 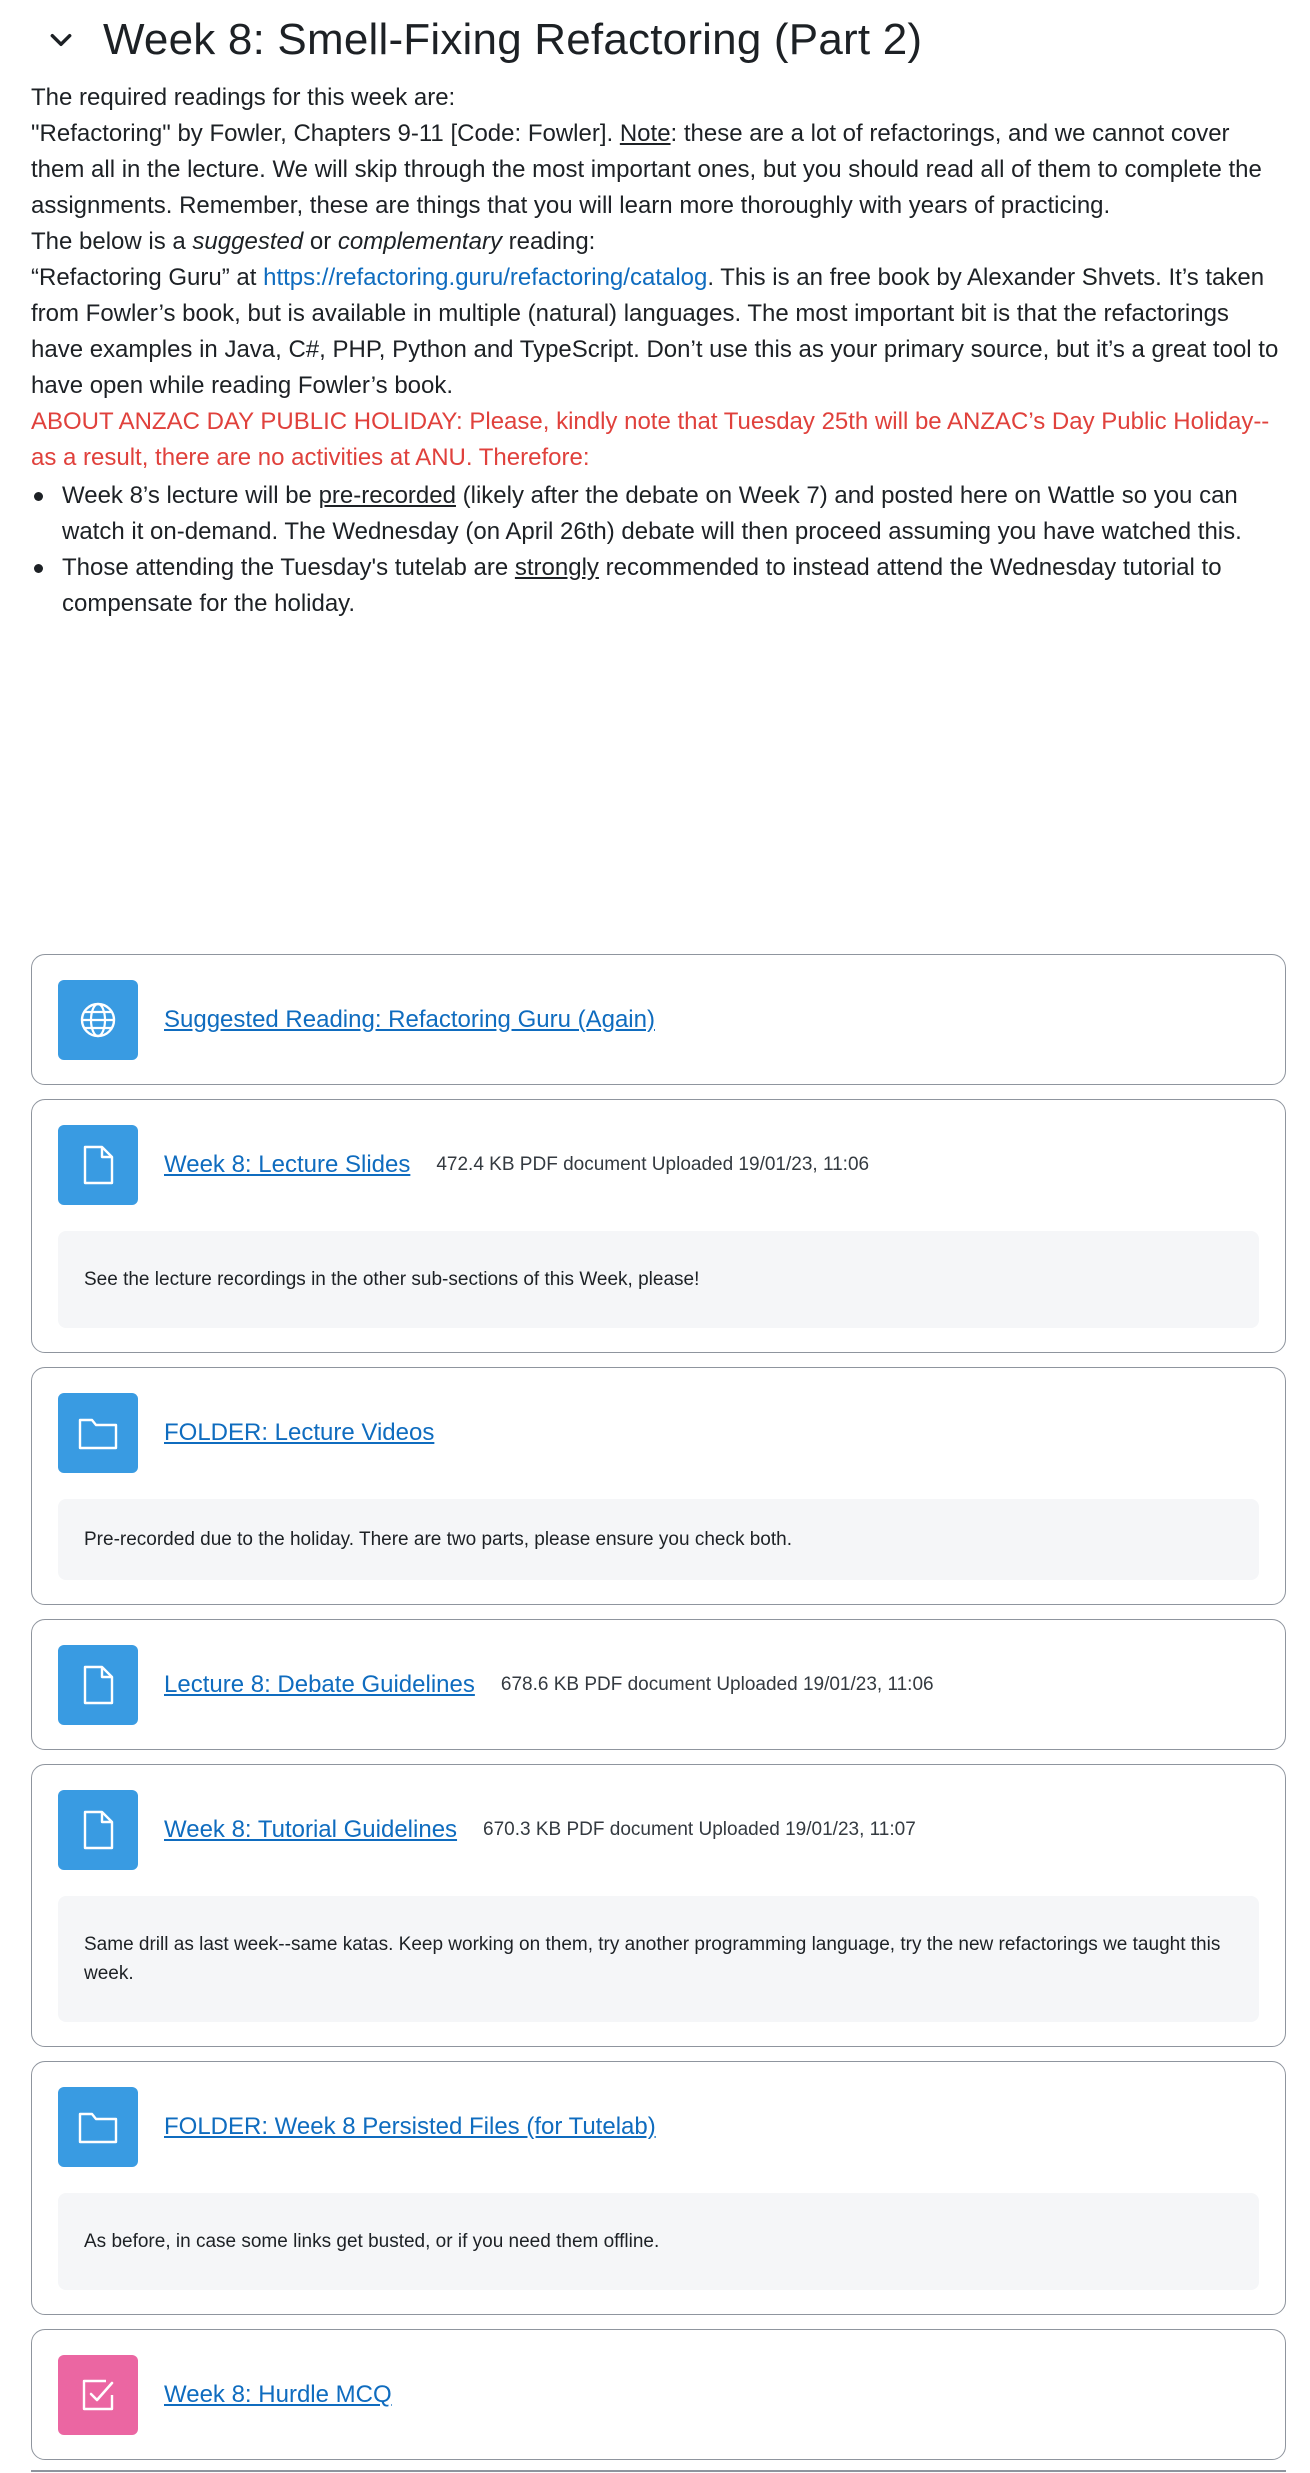 What do you see at coordinates (419, 241) in the screenshot?
I see `complementary-emphasis: complementary` at bounding box center [419, 241].